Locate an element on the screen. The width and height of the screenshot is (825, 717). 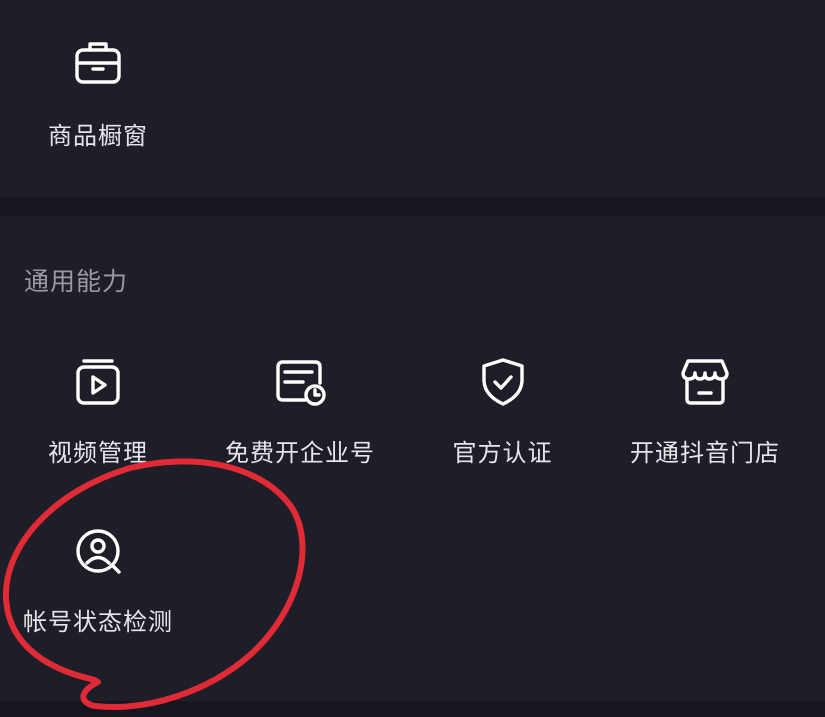
video-manage-button: 视频管理 is located at coordinates (98, 411).